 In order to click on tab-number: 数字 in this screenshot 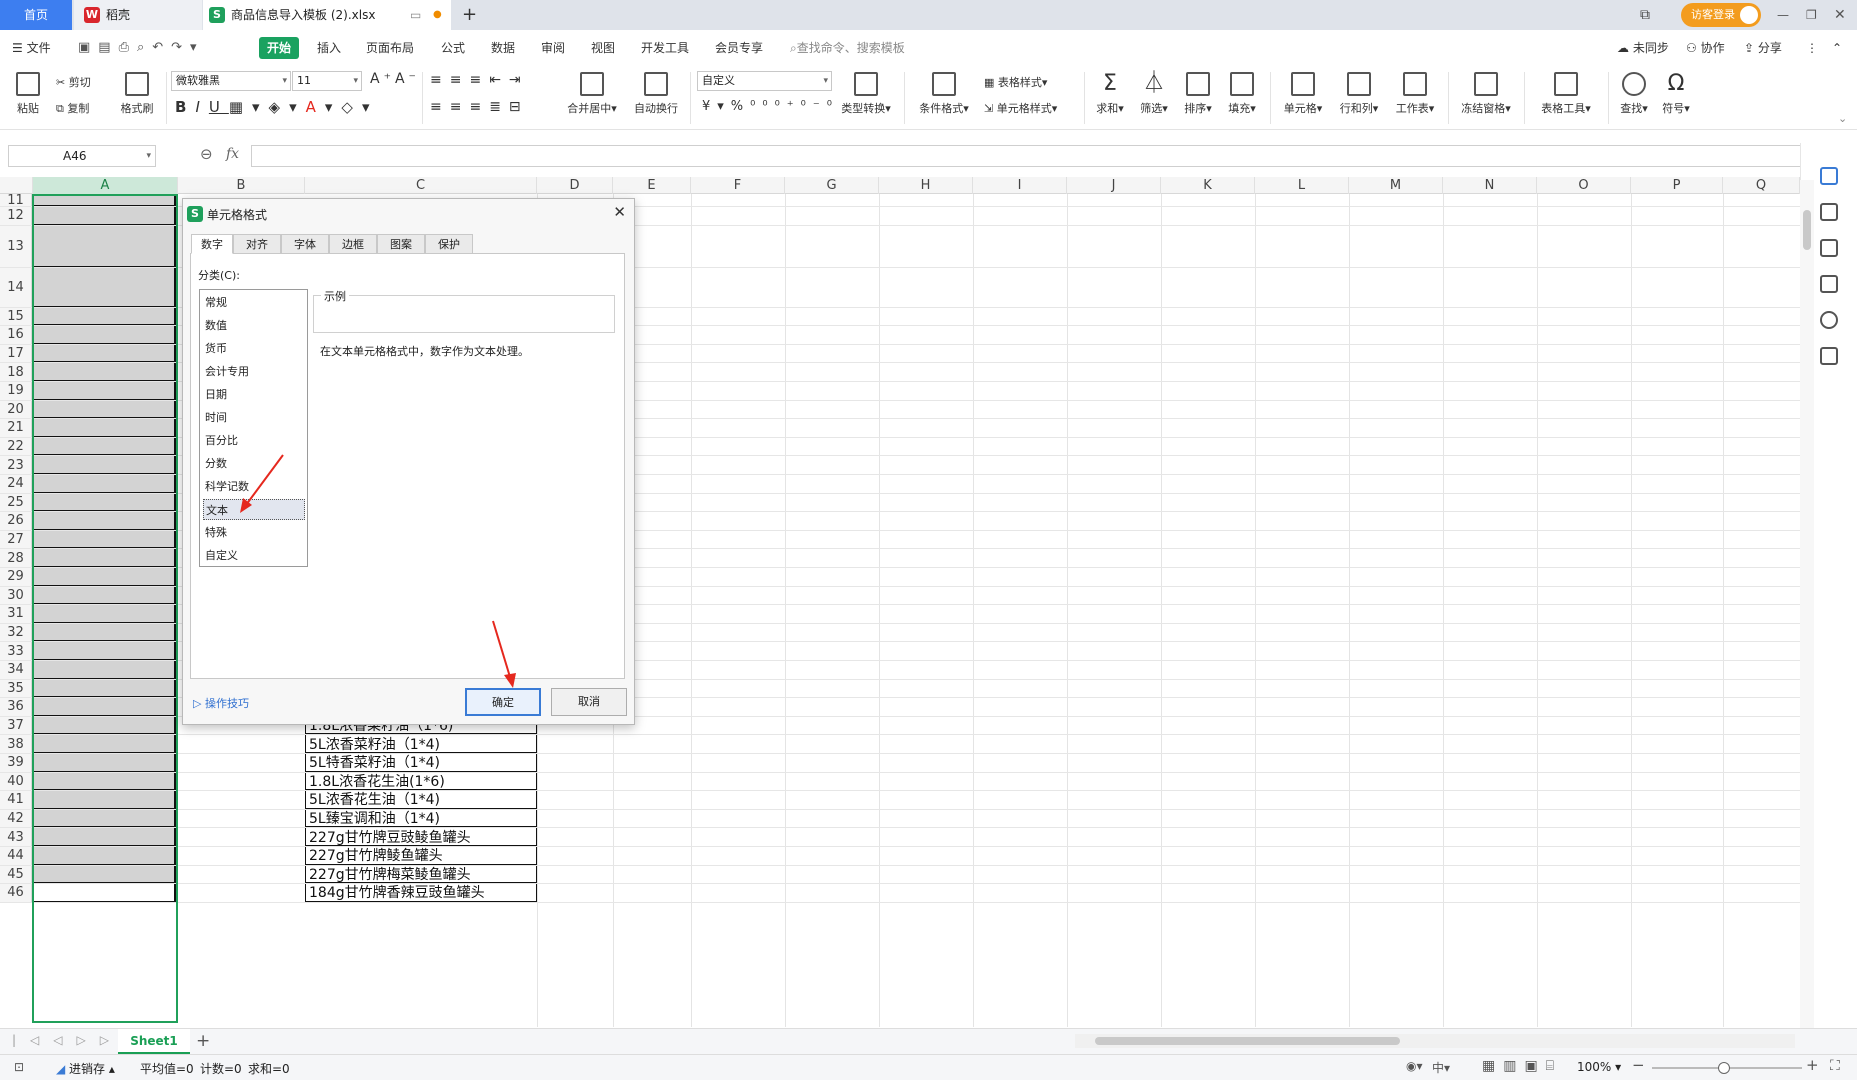, I will do `click(212, 244)`.